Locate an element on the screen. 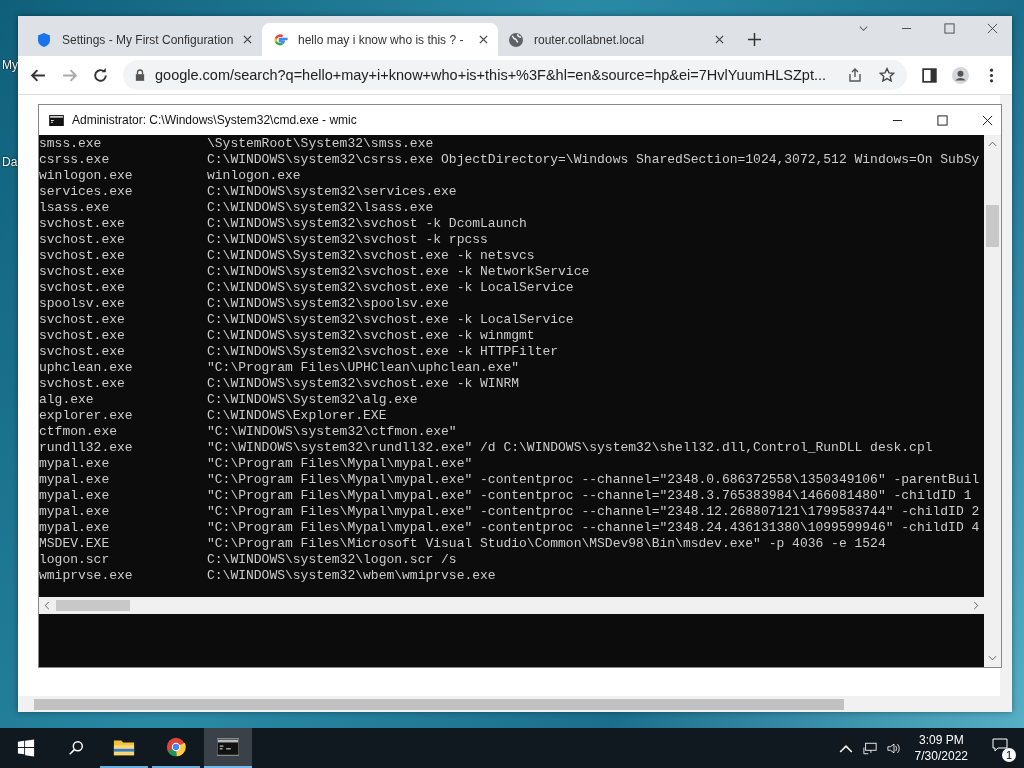 The height and width of the screenshot is (768, 1024). scroll-up-icon is located at coordinates (992, 144).